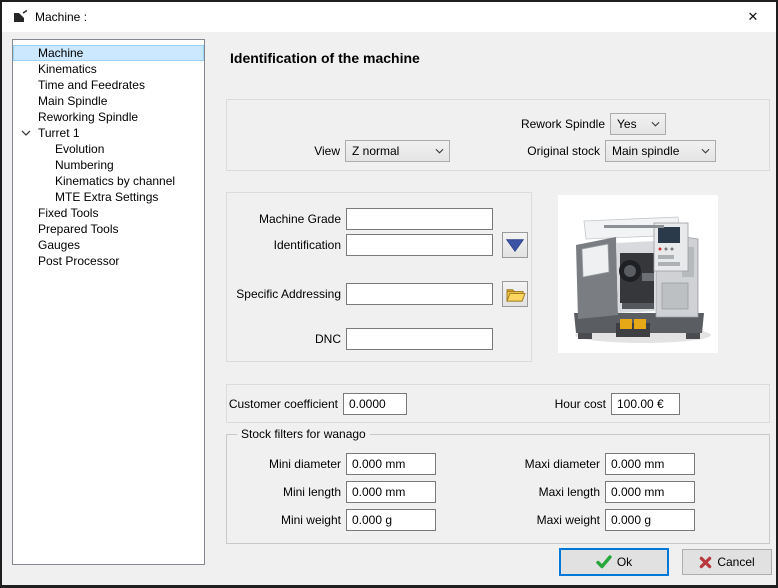  I want to click on view-select: Z normal, so click(397, 151).